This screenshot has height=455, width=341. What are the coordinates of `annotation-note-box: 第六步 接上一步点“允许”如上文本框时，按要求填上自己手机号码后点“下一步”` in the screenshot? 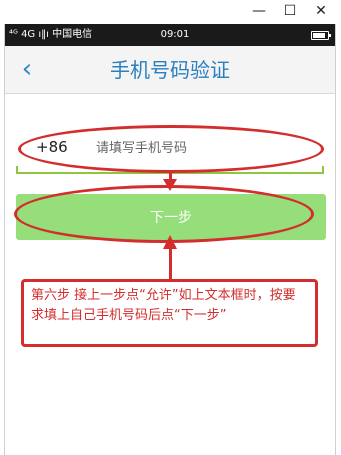 It's located at (169, 313).